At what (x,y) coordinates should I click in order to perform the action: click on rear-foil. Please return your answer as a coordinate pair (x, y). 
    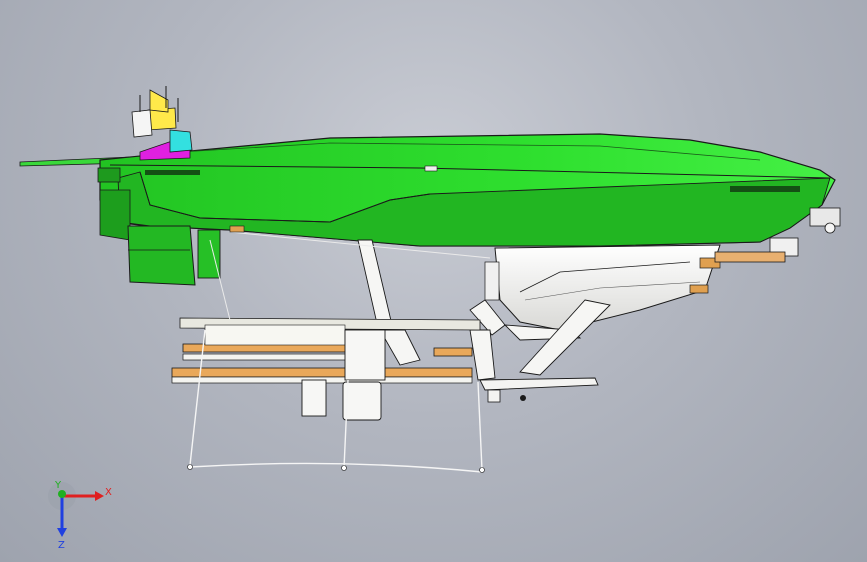
    Looking at the image, I should click on (539, 390).